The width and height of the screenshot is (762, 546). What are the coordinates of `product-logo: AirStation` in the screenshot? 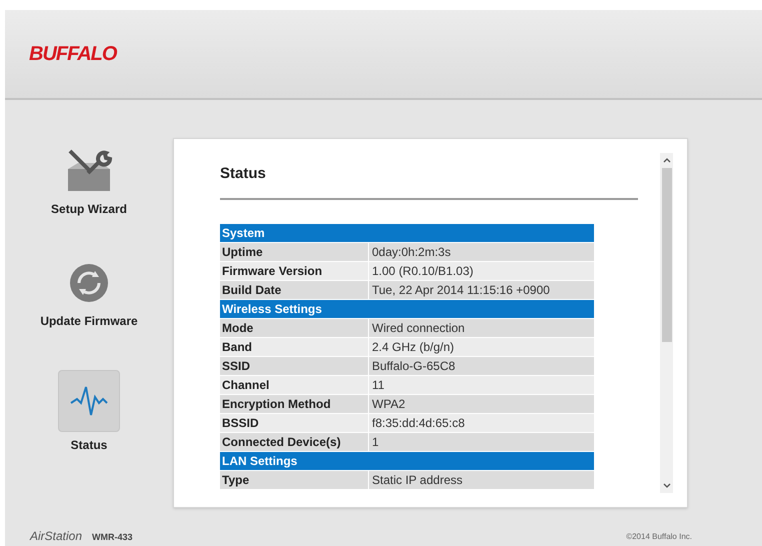 It's located at (56, 536).